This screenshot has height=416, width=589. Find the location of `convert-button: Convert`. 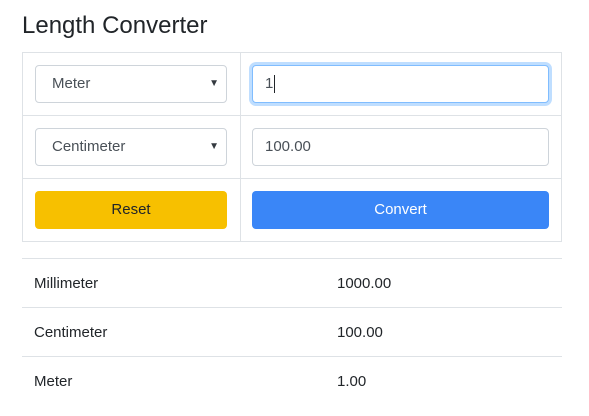

convert-button: Convert is located at coordinates (400, 210).